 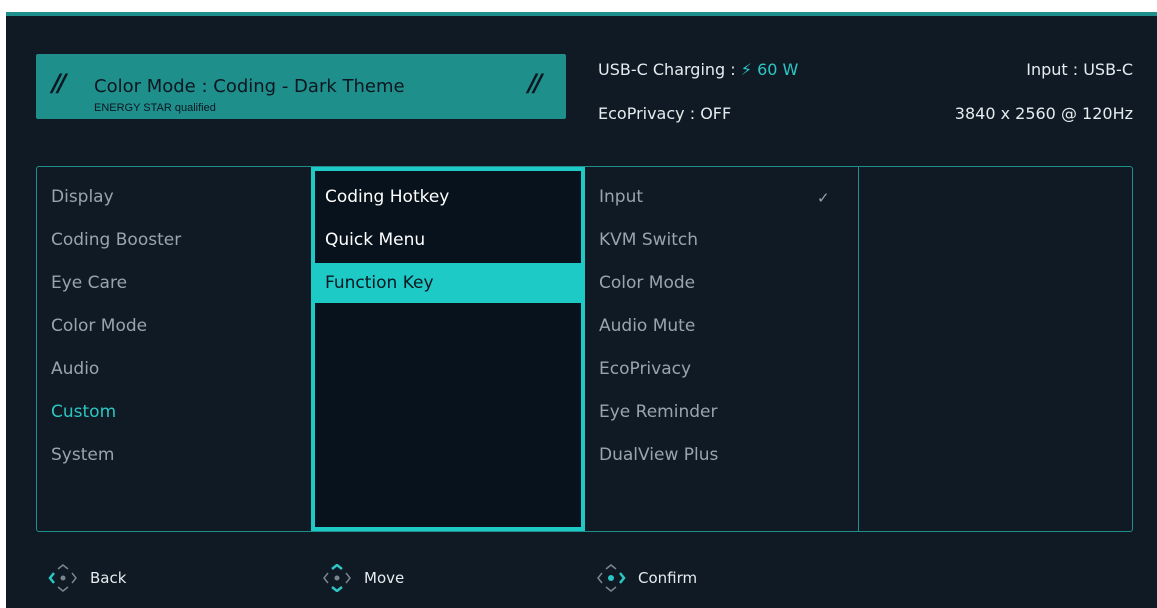 I want to click on main-menu-item-display: Display, so click(x=82, y=197).